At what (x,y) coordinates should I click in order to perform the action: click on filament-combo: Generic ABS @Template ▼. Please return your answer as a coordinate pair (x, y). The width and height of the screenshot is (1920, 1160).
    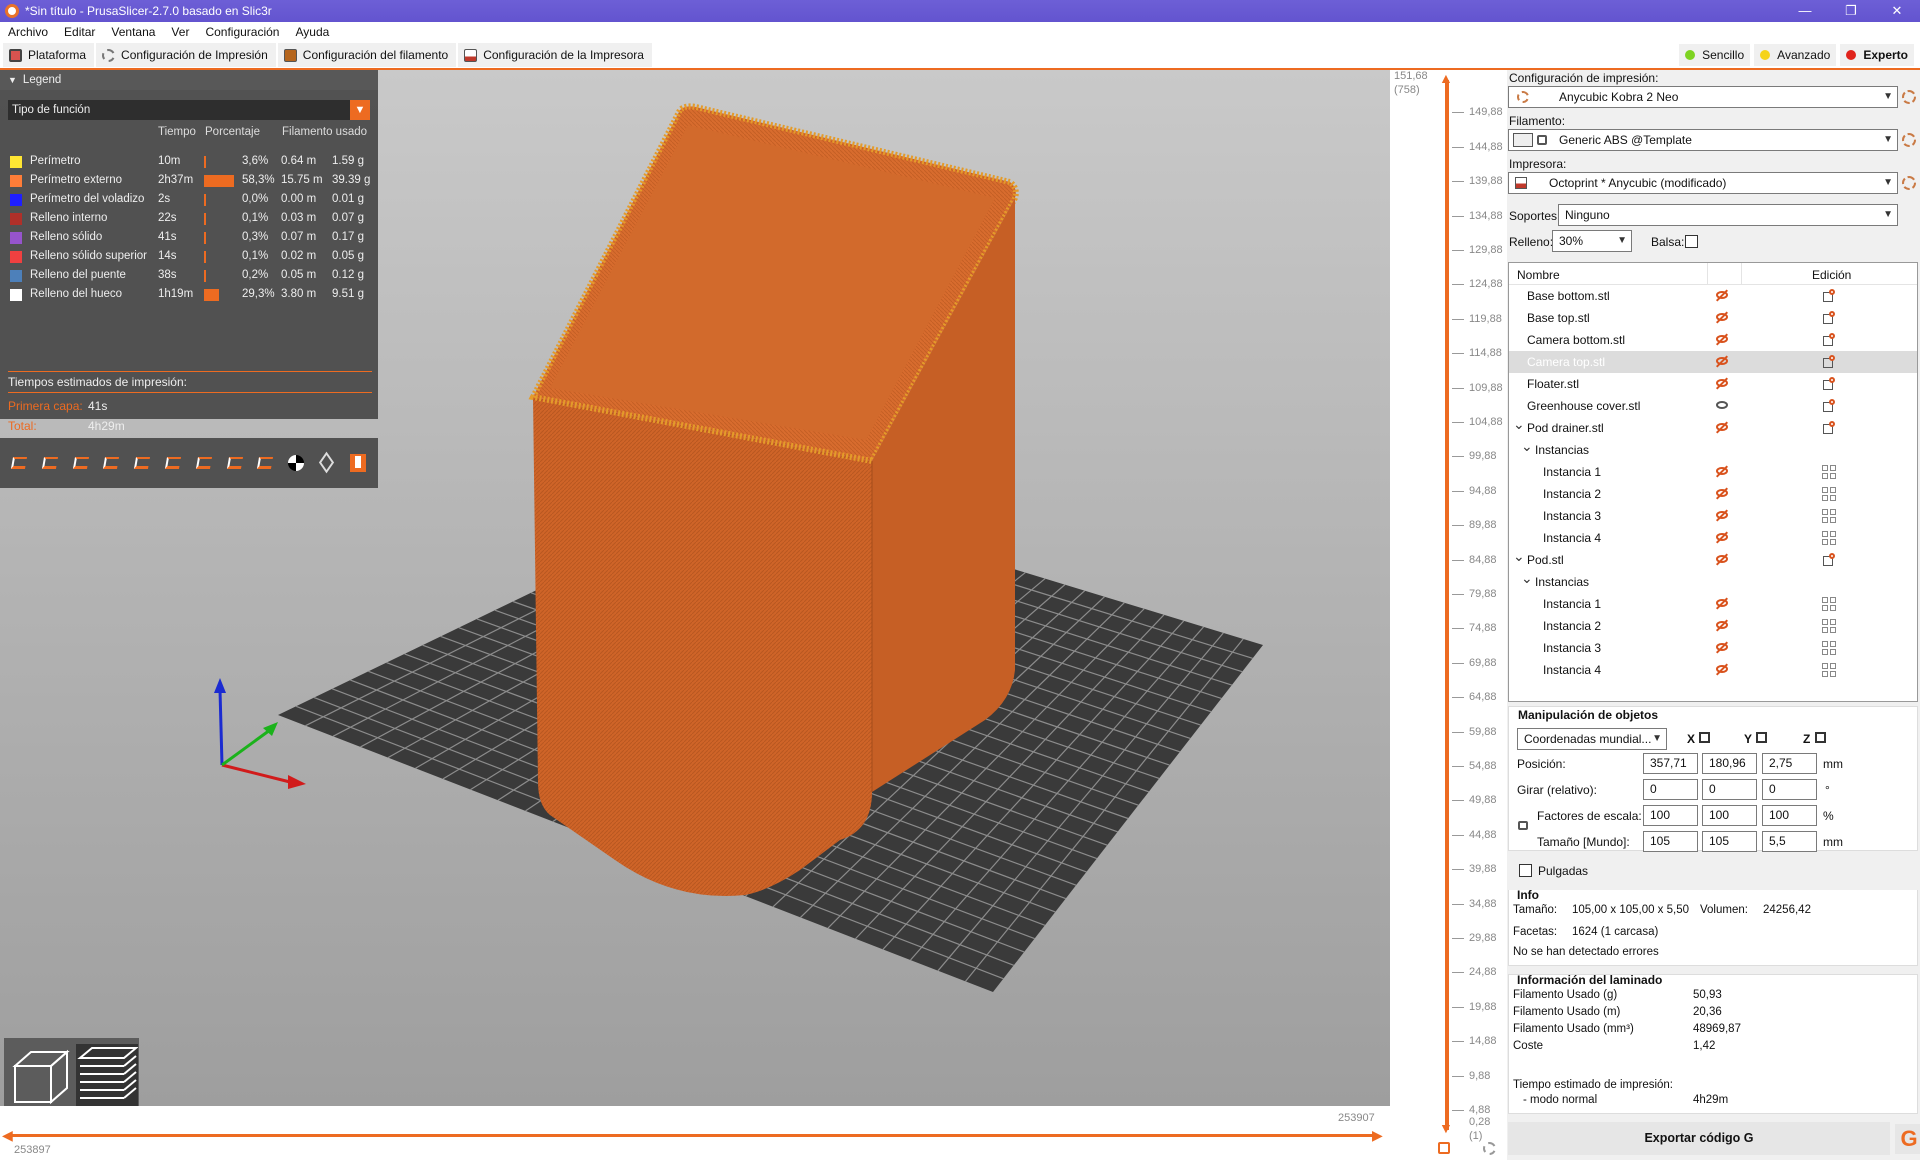
    Looking at the image, I should click on (1703, 140).